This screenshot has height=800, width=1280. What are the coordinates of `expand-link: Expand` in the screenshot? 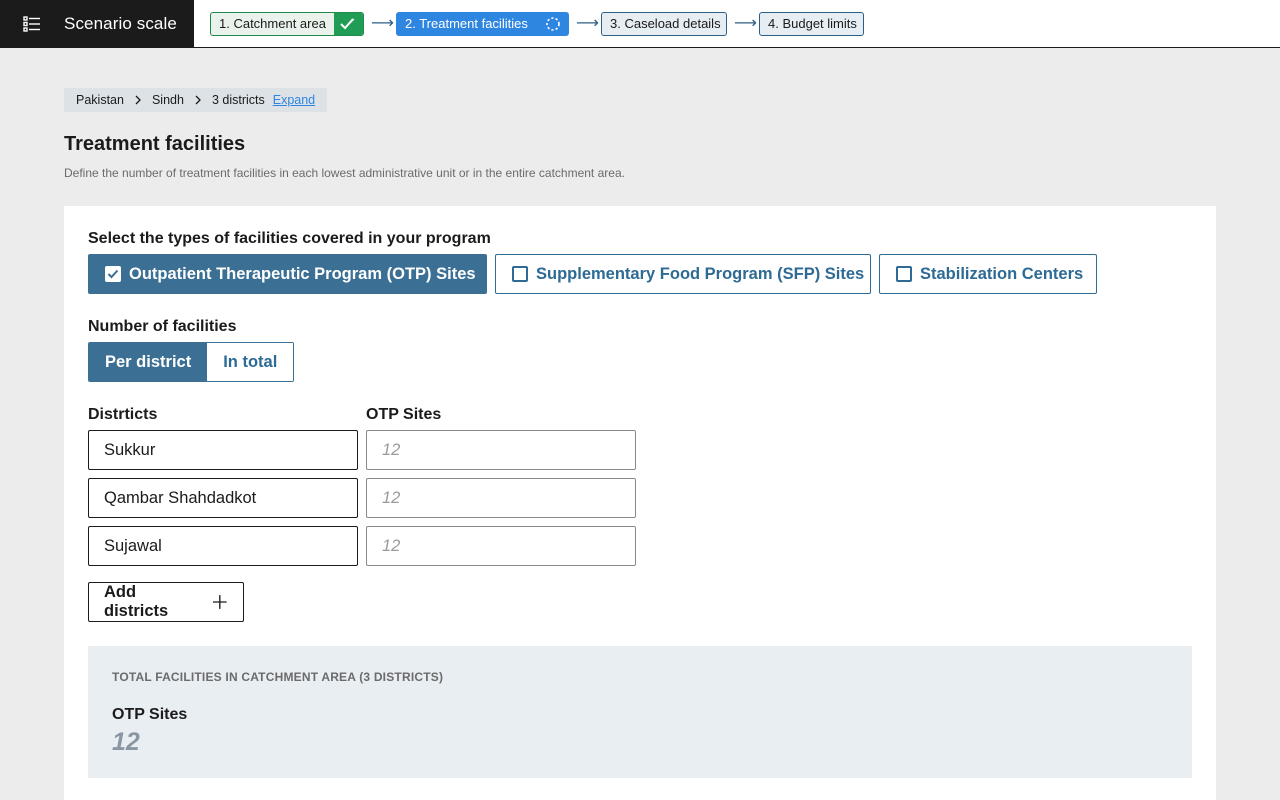 It's located at (294, 100).